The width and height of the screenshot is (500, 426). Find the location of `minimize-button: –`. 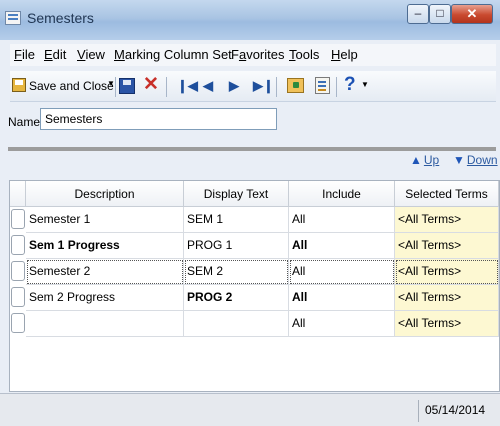

minimize-button: – is located at coordinates (418, 14).